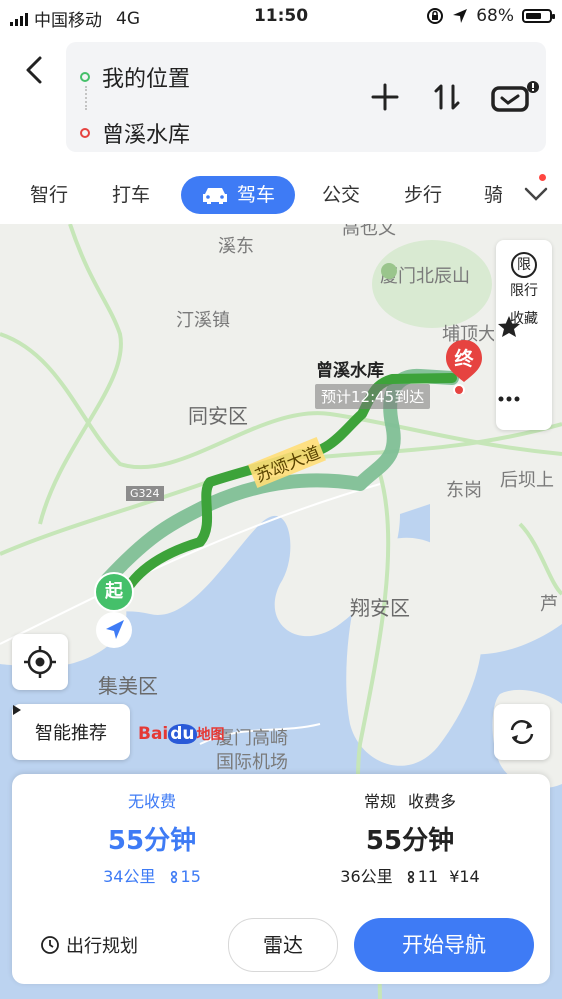  I want to click on plan-distance: 34公里, so click(129, 876).